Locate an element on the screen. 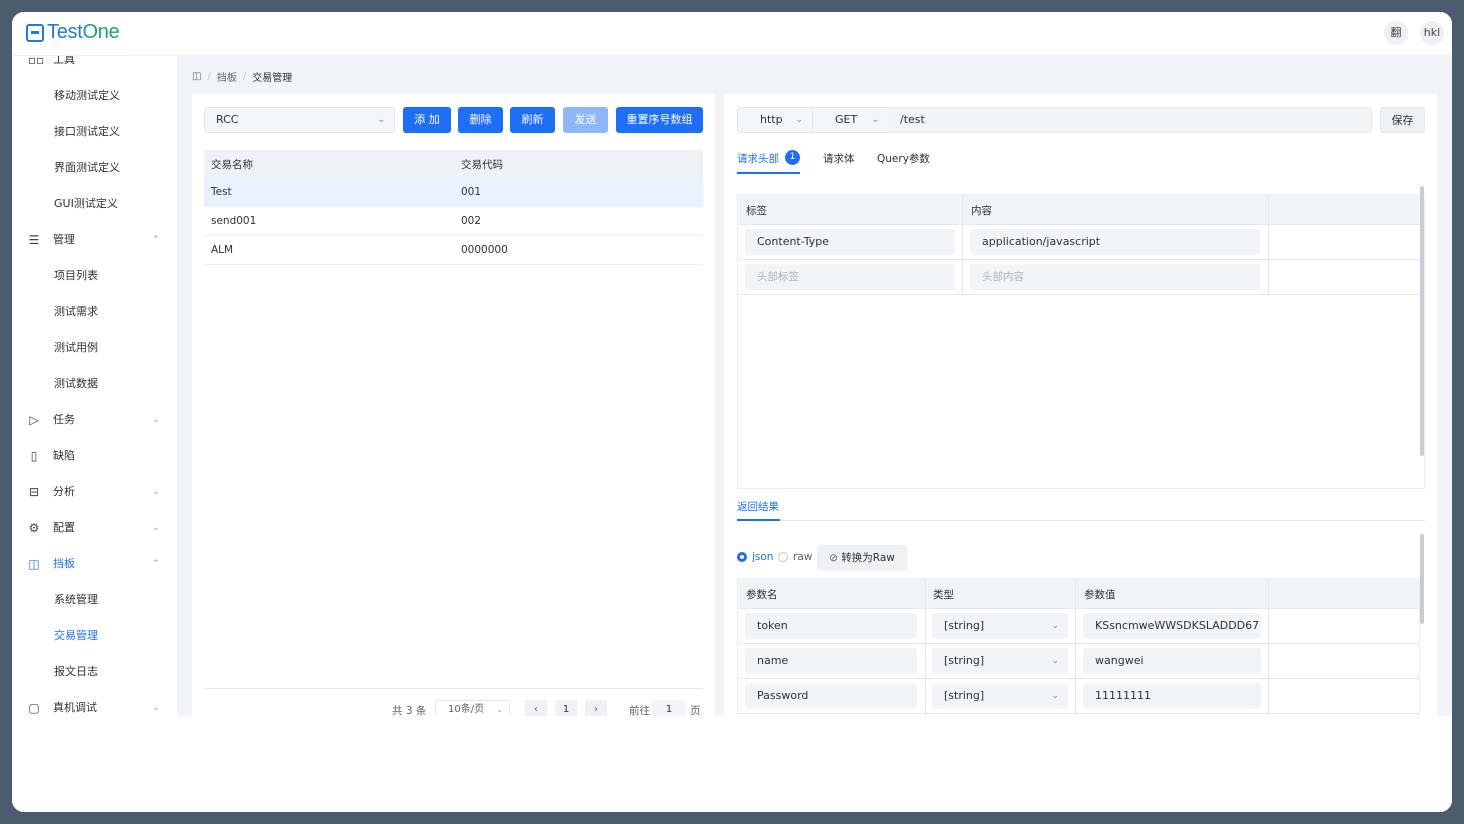 Image resolution: width=1464 pixels, height=824 pixels. sidebar-item: 系统管理 is located at coordinates (94, 600).